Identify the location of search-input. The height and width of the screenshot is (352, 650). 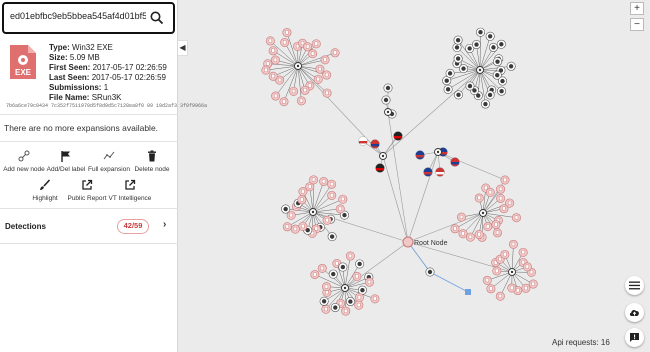
(78, 16).